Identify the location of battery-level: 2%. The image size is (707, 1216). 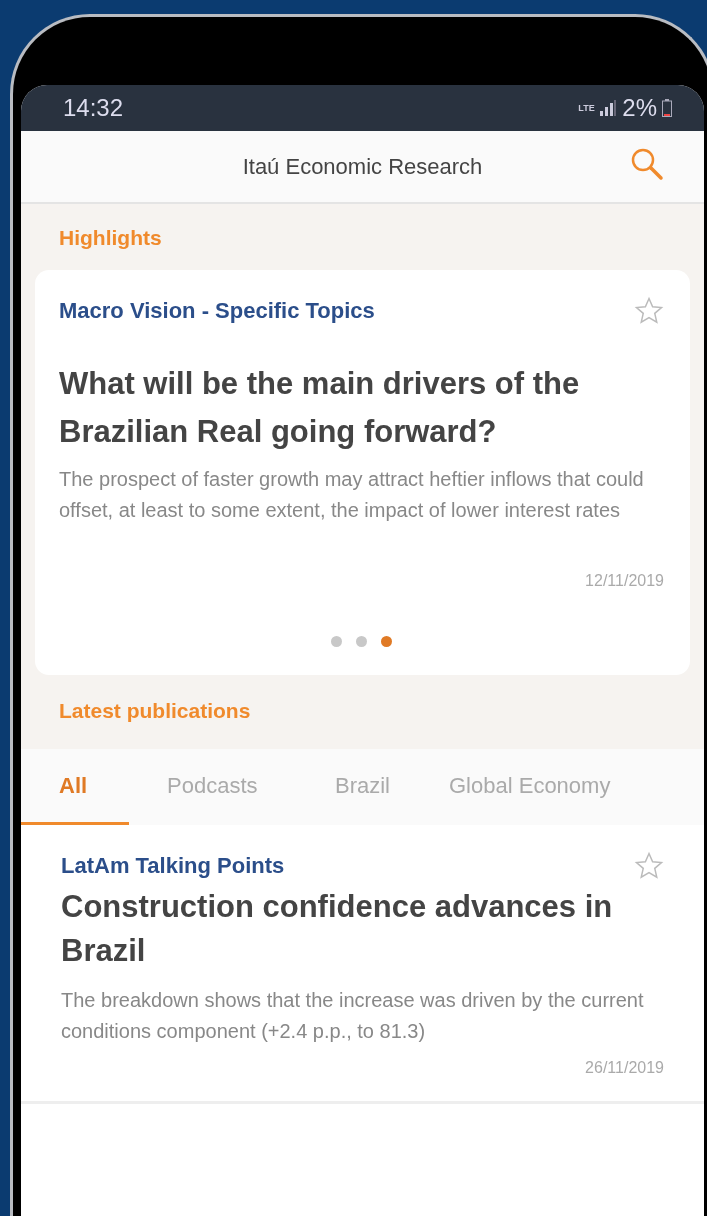
(639, 108).